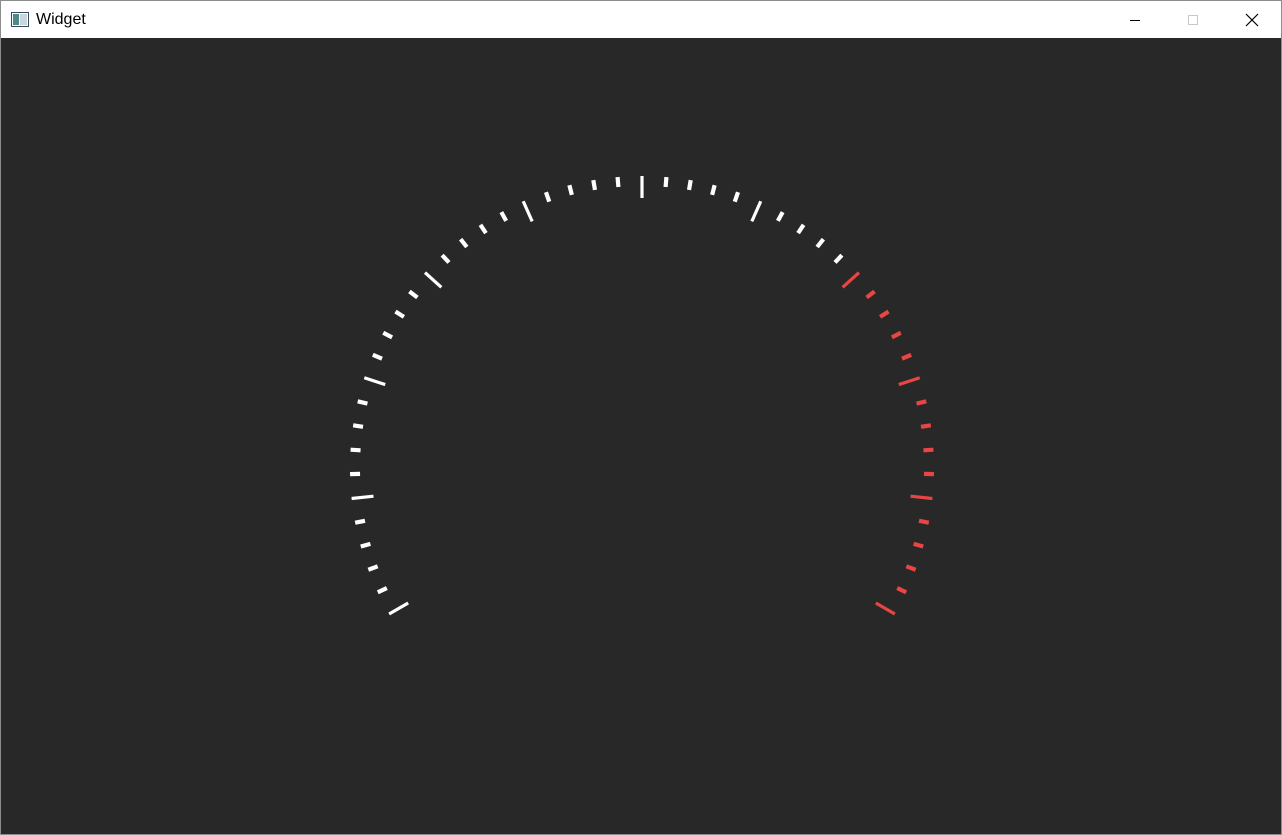 The height and width of the screenshot is (835, 1282). I want to click on minimize-button, so click(1135, 19).